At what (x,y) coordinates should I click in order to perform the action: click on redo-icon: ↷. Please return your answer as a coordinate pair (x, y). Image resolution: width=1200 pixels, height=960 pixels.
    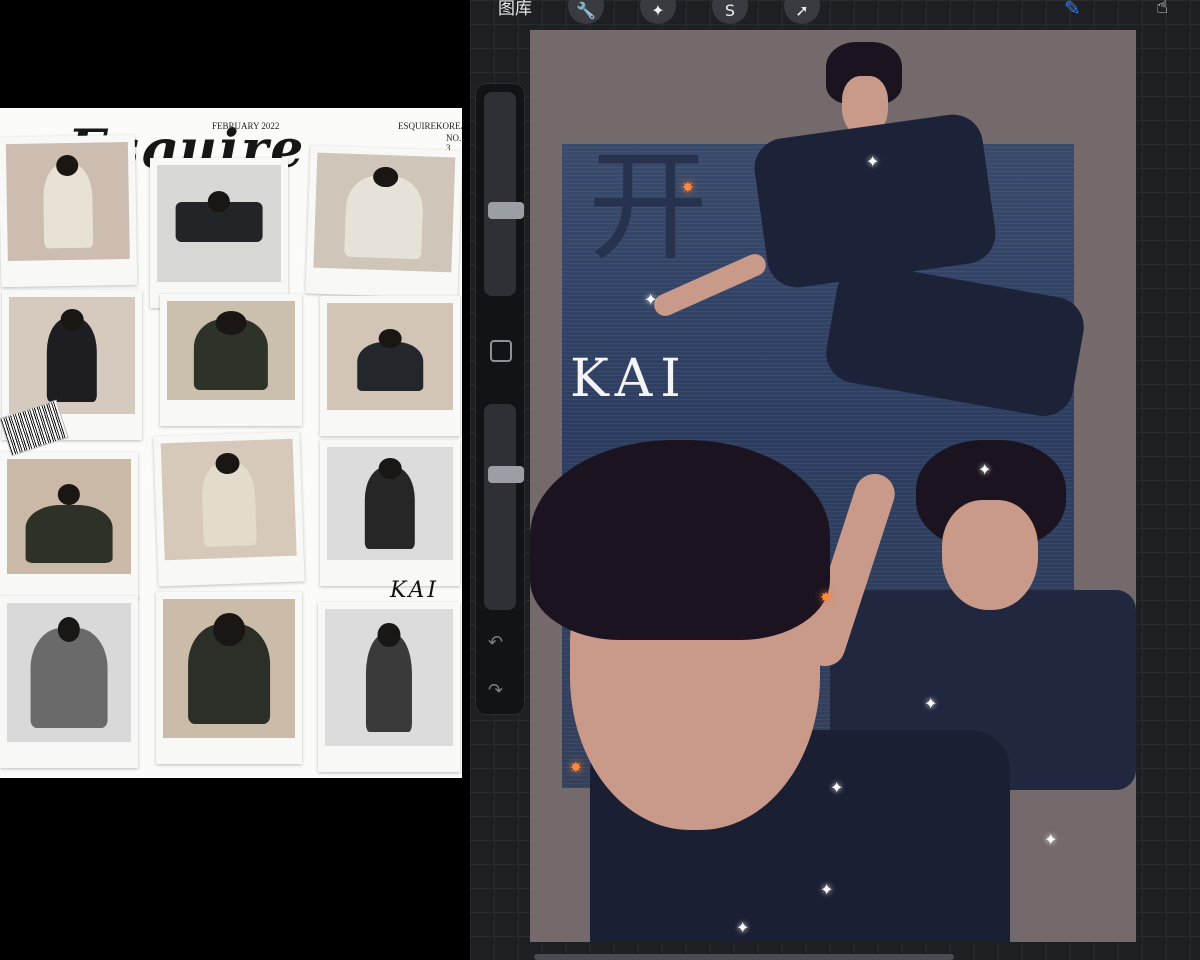
    Looking at the image, I should click on (495, 690).